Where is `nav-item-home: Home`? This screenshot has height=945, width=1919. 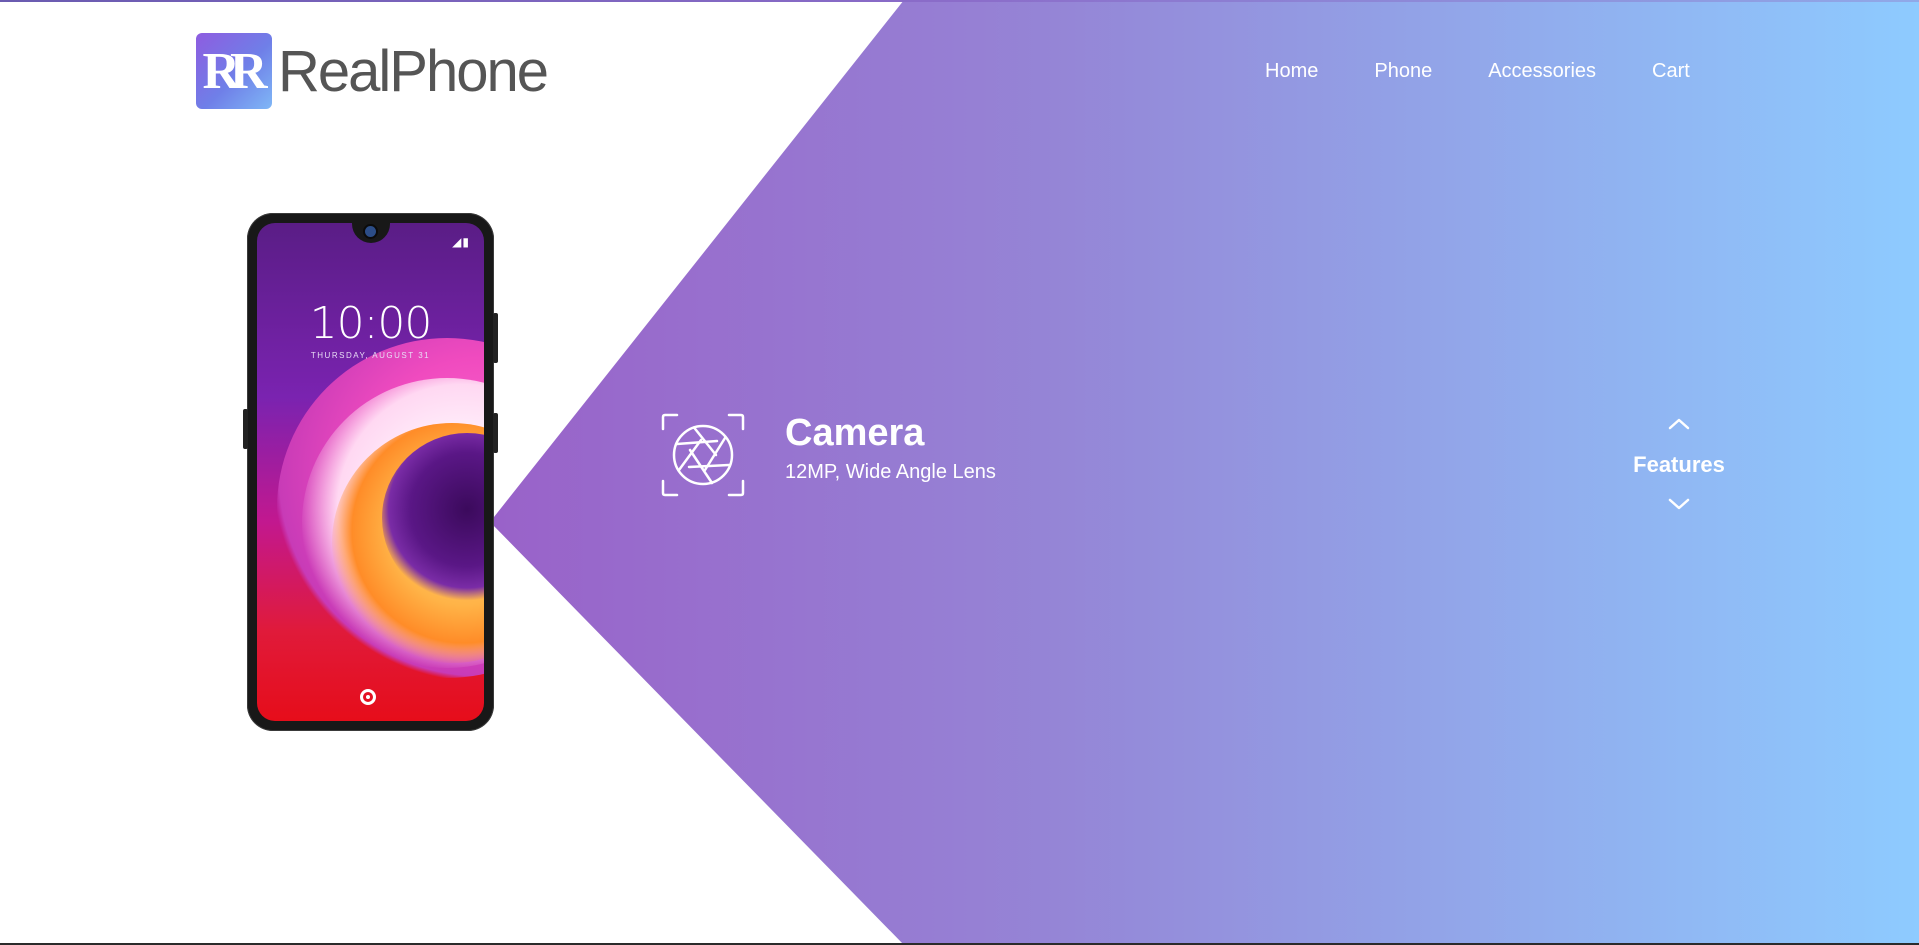
nav-item-home: Home is located at coordinates (1291, 71).